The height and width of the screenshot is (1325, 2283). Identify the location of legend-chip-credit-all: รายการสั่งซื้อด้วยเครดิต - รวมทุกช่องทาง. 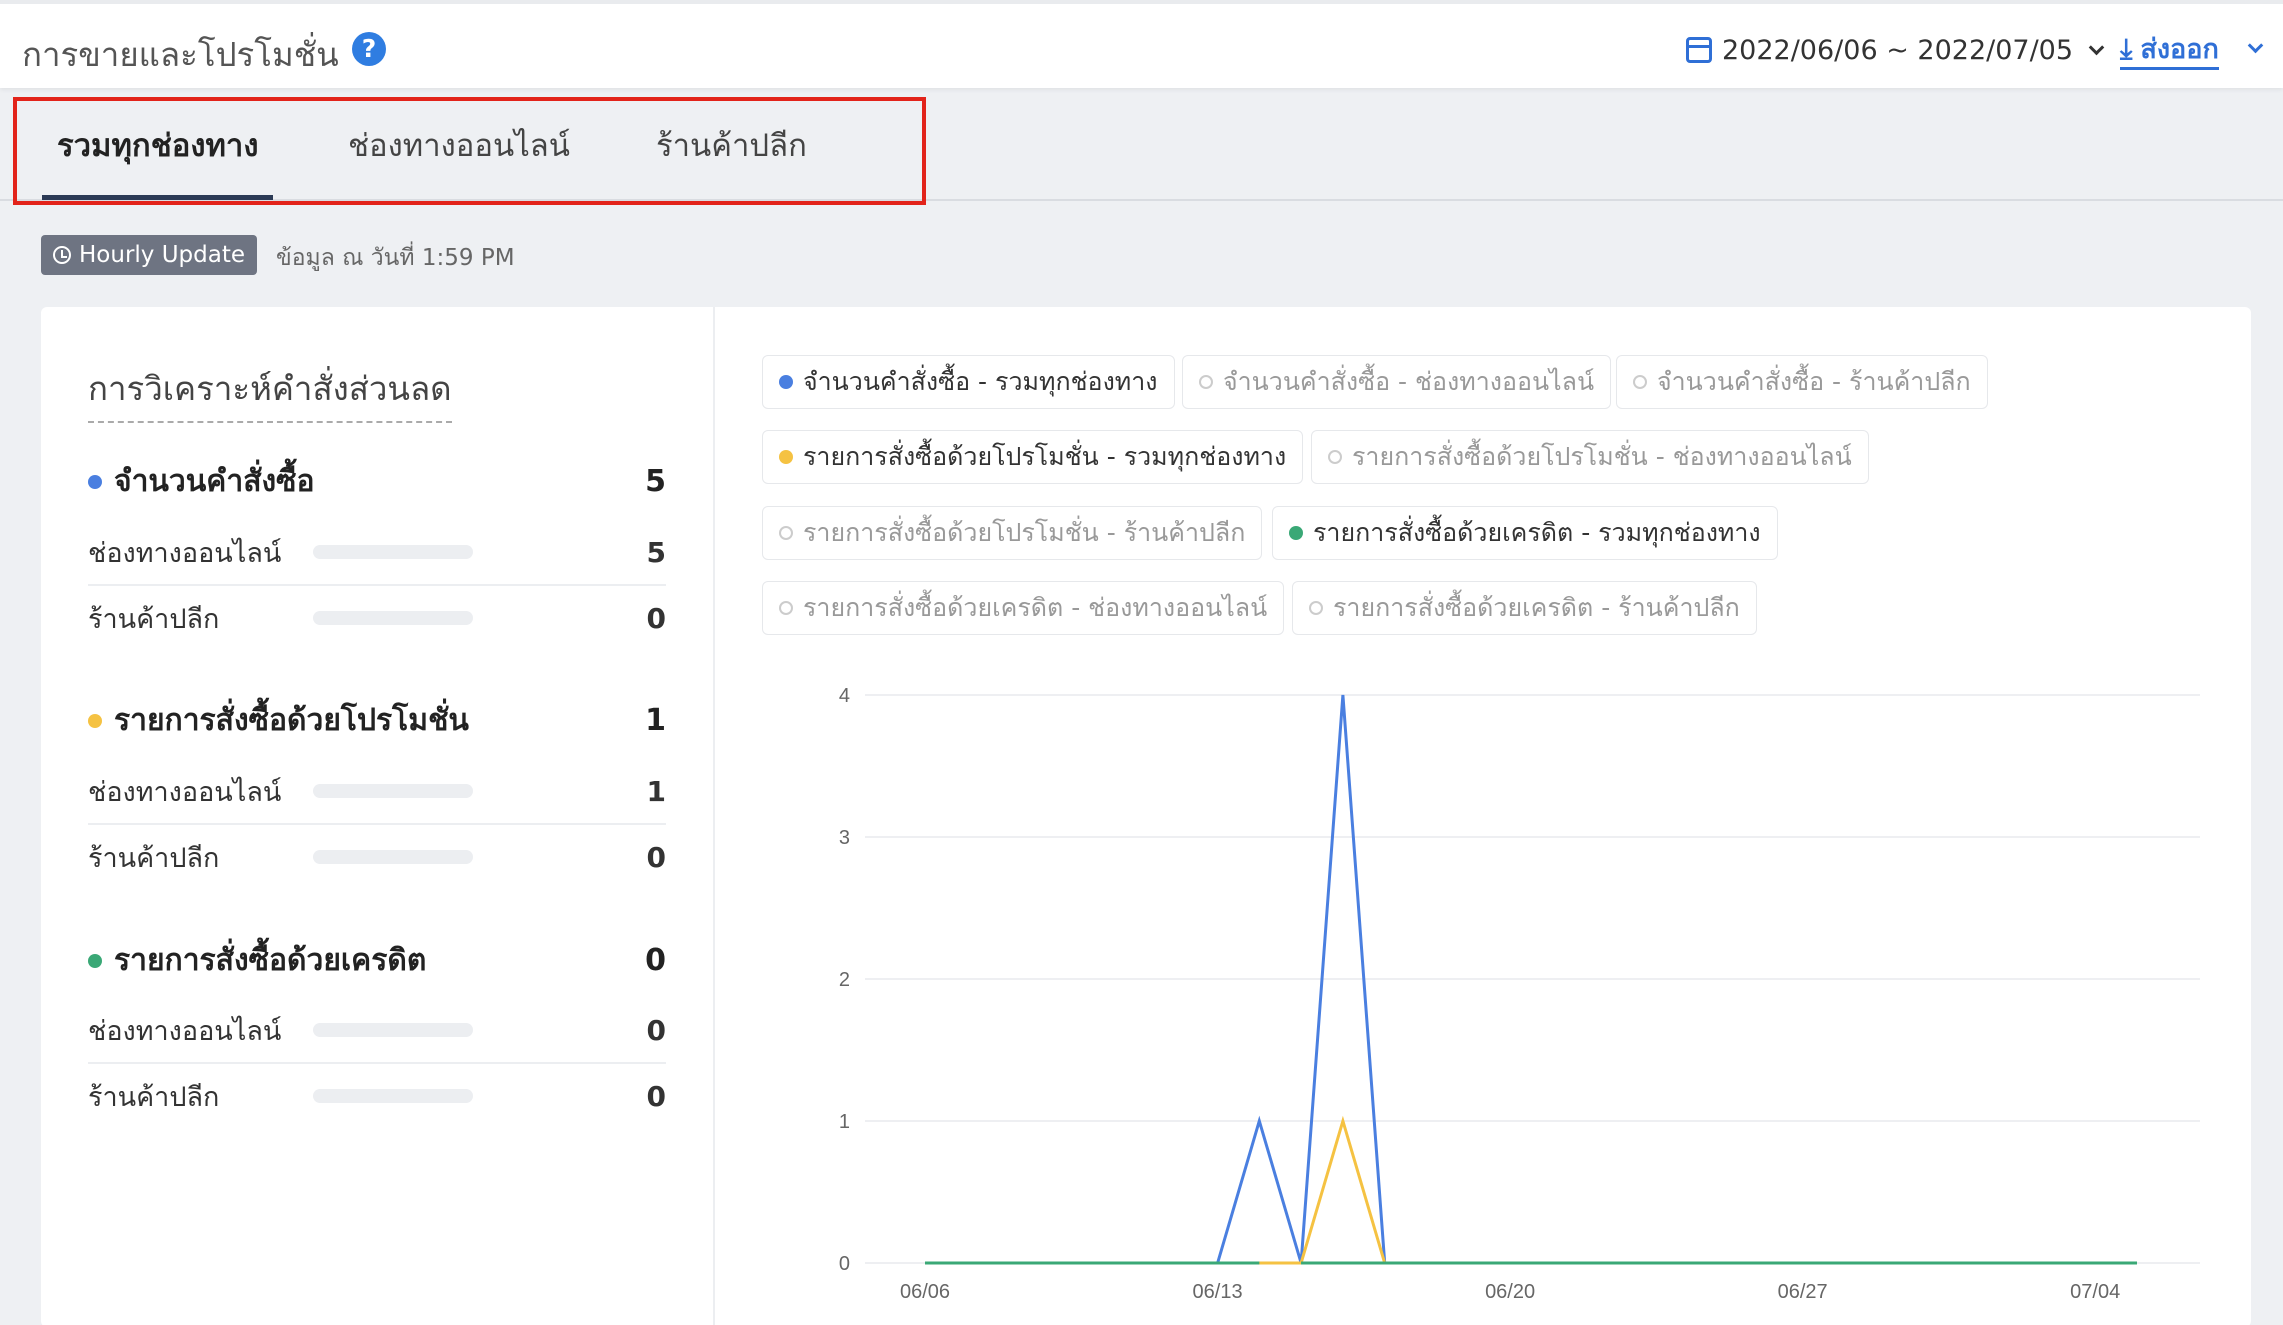
(1525, 533).